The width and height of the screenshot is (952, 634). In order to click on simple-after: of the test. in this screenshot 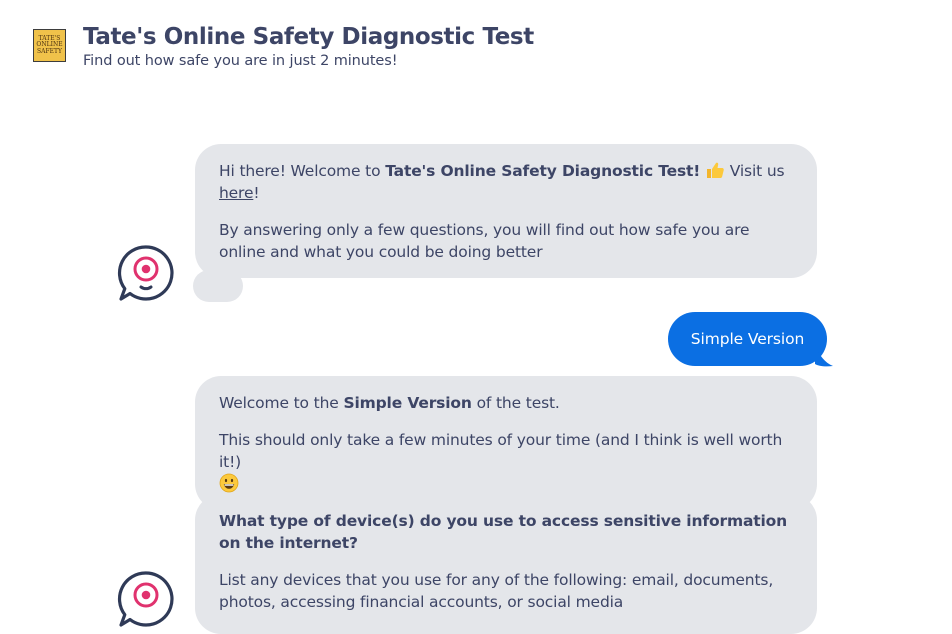, I will do `click(515, 403)`.